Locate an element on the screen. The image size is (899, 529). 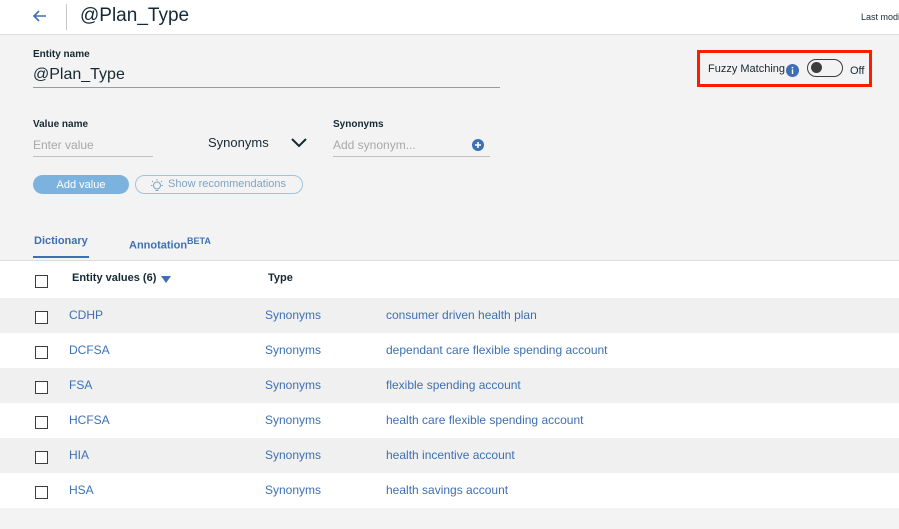
type-select-value: Synonyms is located at coordinates (238, 142).